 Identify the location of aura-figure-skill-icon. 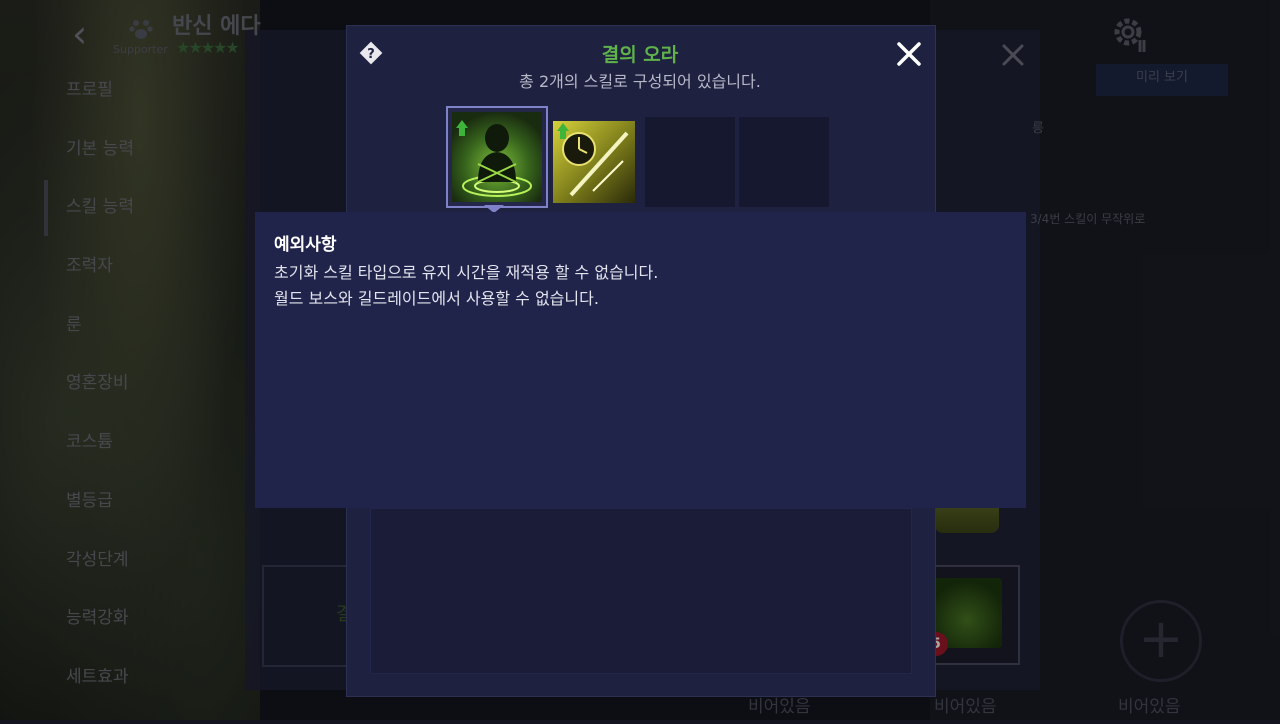
(497, 157).